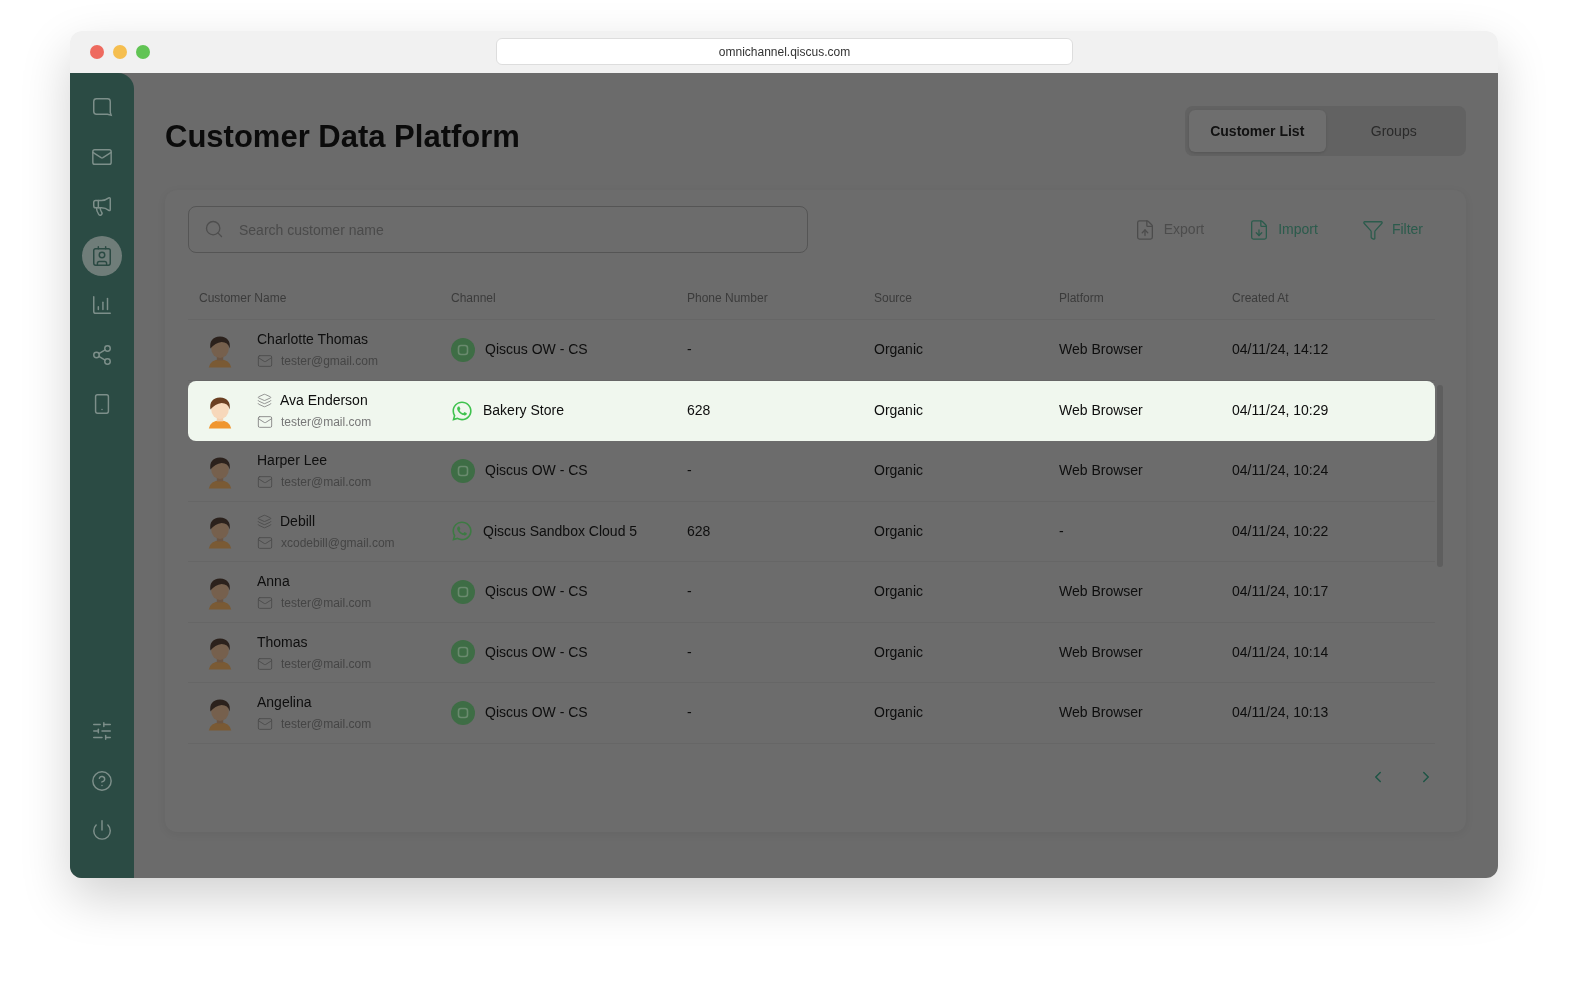 Image resolution: width=1580 pixels, height=995 pixels. What do you see at coordinates (97, 52) in the screenshot?
I see `close-window-icon` at bounding box center [97, 52].